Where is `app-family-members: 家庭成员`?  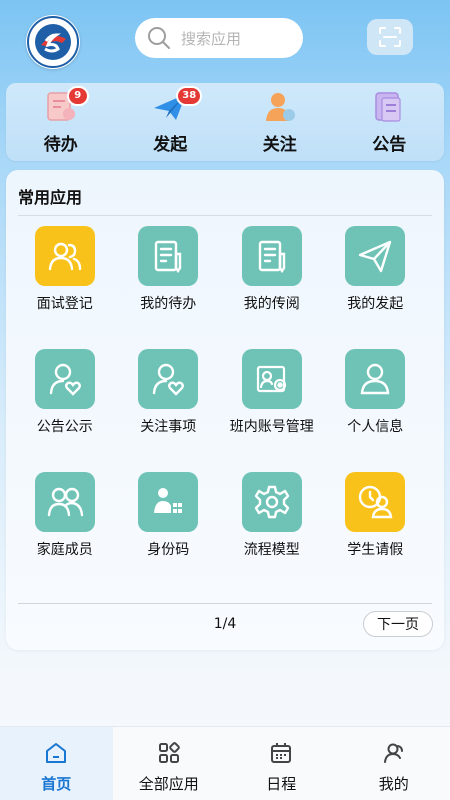 app-family-members: 家庭成员 is located at coordinates (65, 533).